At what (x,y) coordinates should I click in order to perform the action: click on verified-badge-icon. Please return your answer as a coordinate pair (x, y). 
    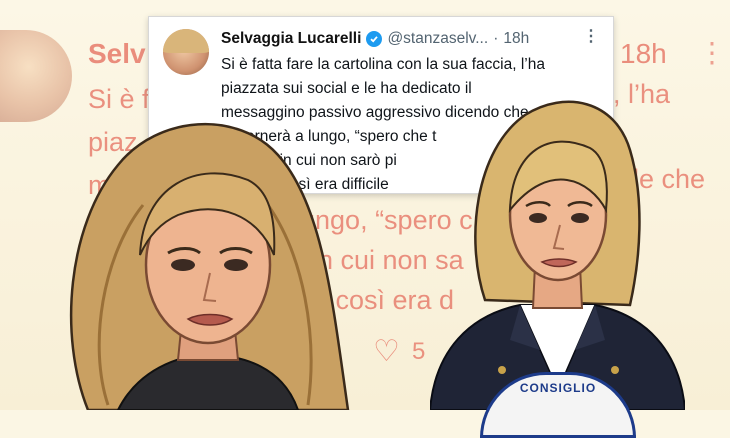
    Looking at the image, I should click on (374, 39).